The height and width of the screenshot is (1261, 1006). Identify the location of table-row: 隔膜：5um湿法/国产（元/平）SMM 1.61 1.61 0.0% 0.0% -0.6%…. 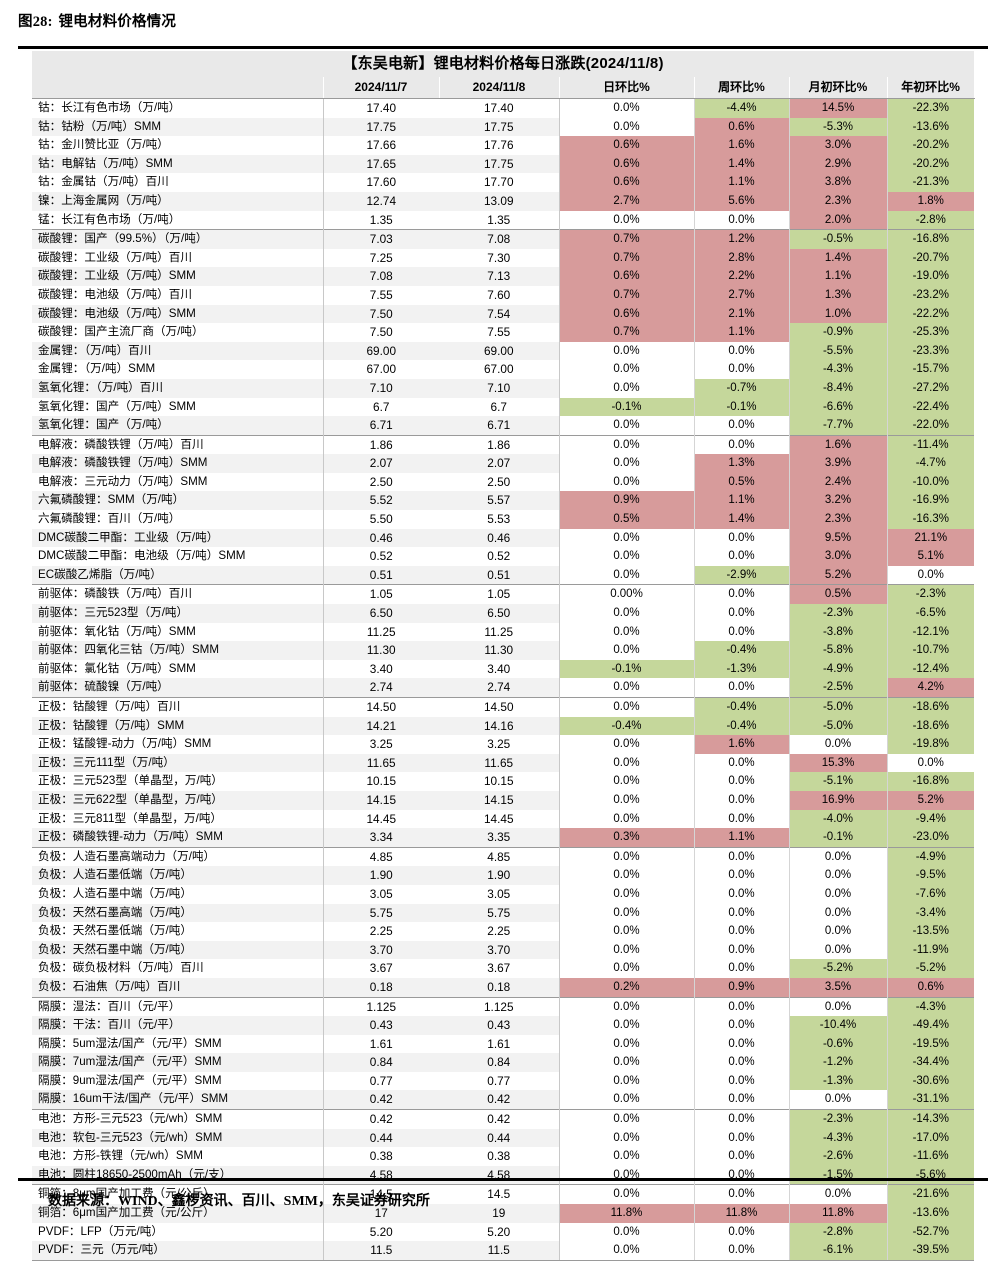
(503, 1044).